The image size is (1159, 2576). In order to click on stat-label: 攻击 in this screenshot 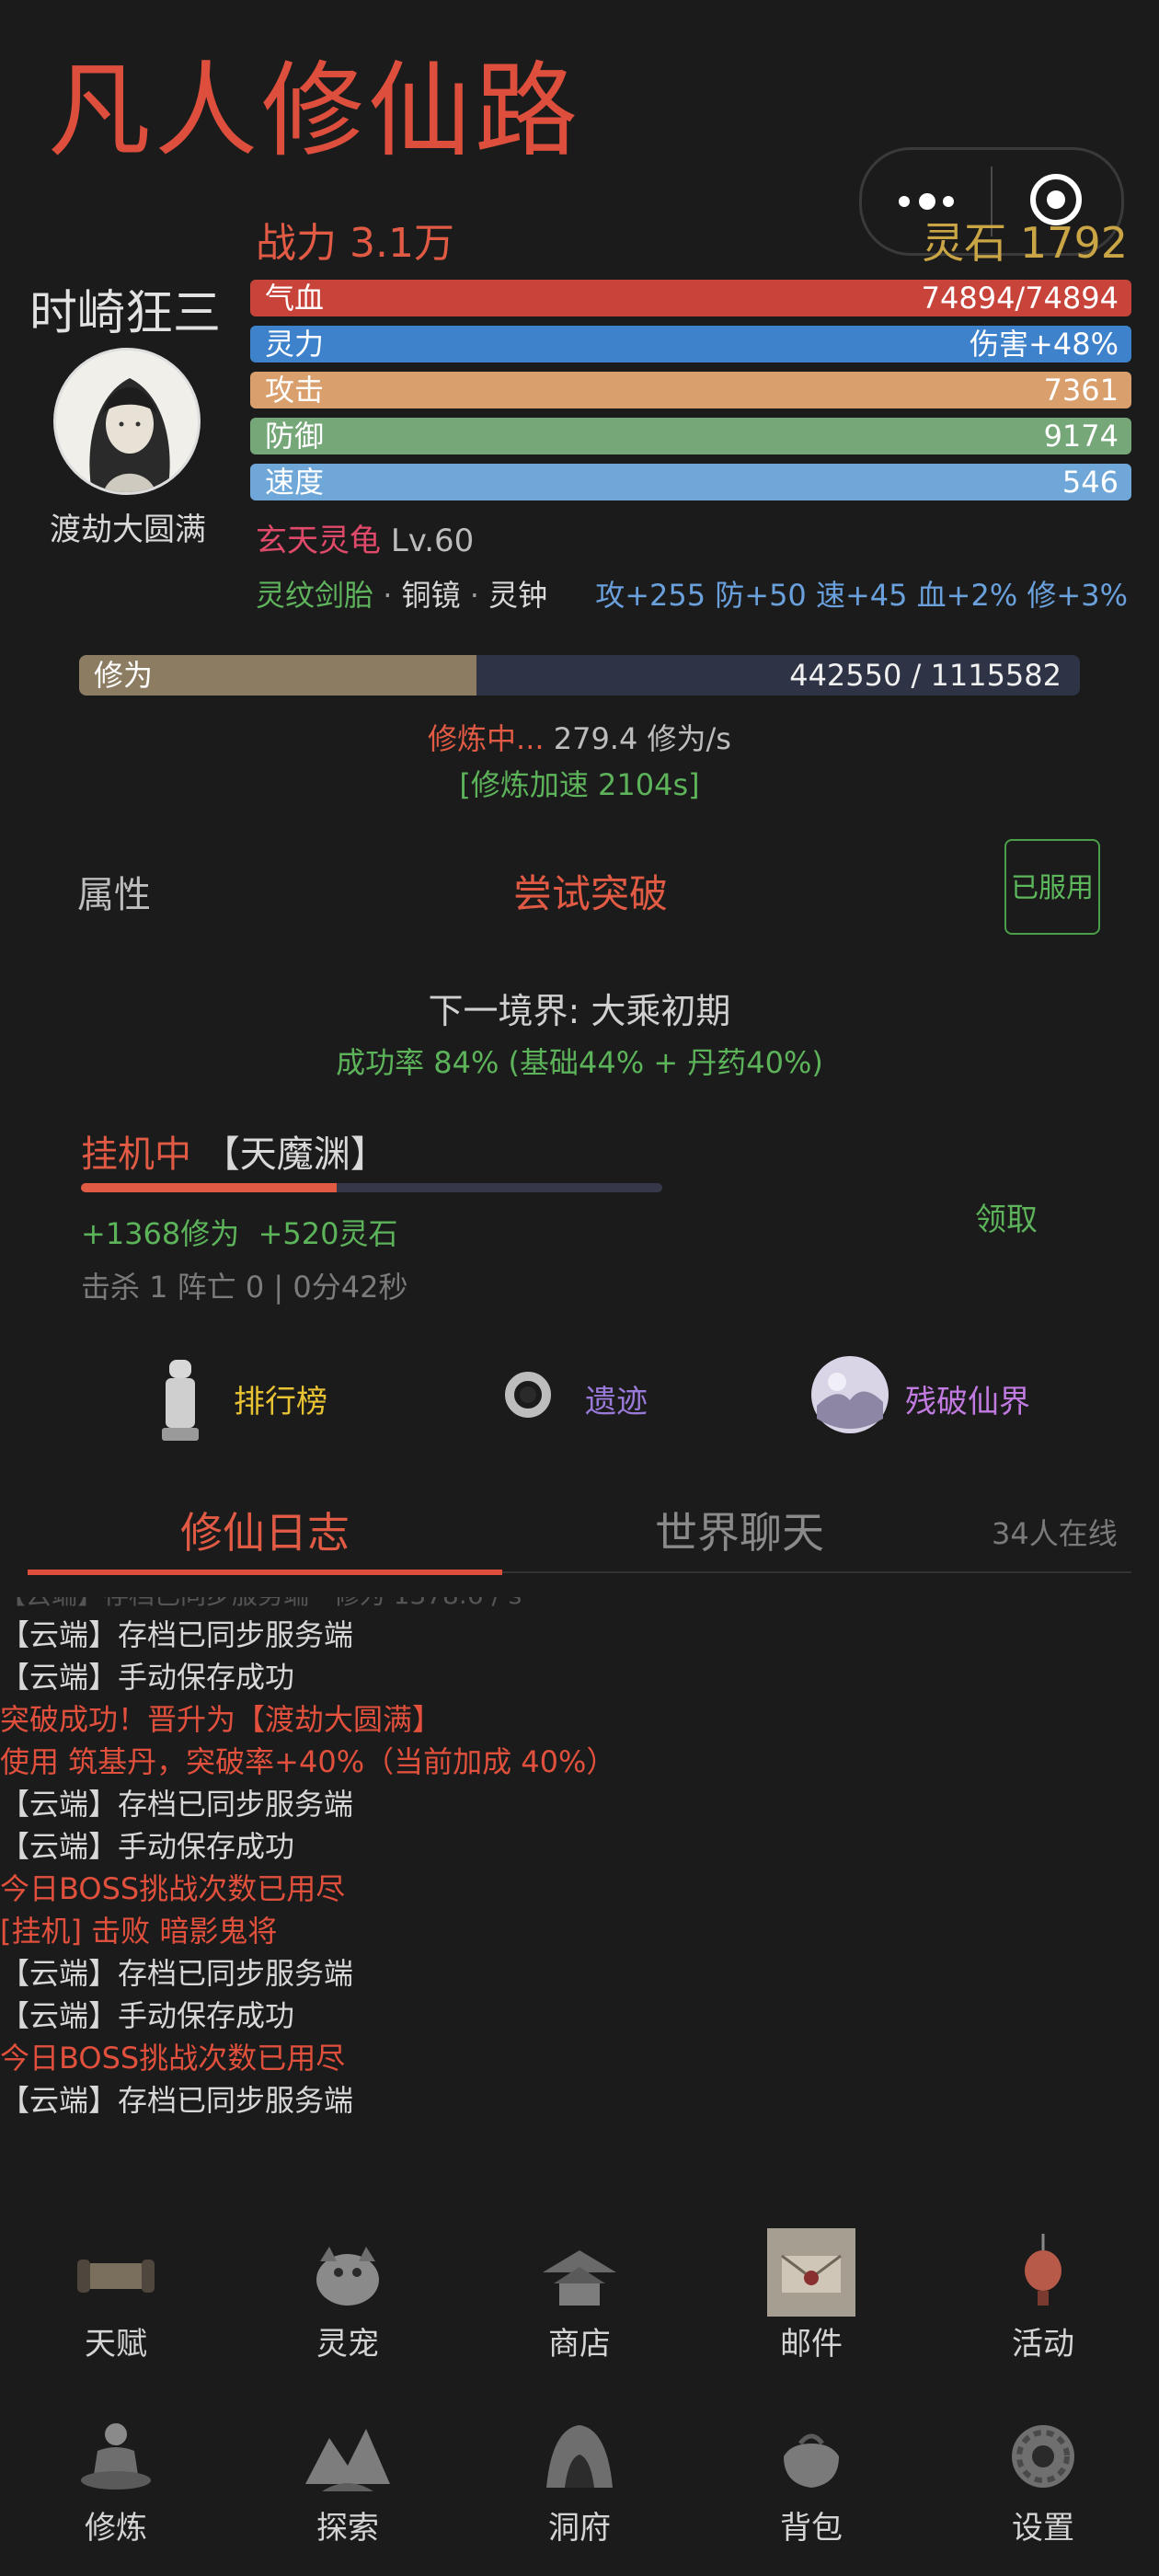, I will do `click(295, 390)`.